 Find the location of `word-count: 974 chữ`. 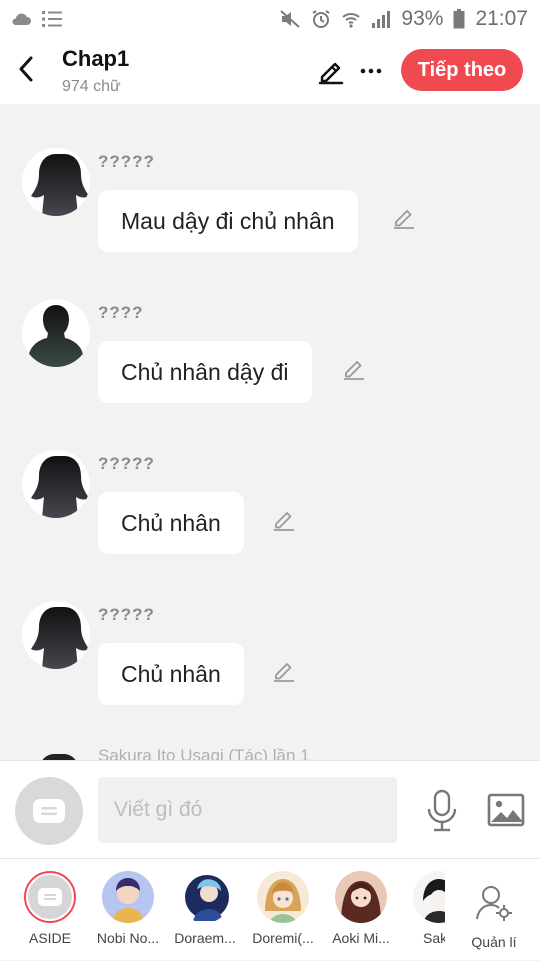

word-count: 974 chữ is located at coordinates (91, 86).